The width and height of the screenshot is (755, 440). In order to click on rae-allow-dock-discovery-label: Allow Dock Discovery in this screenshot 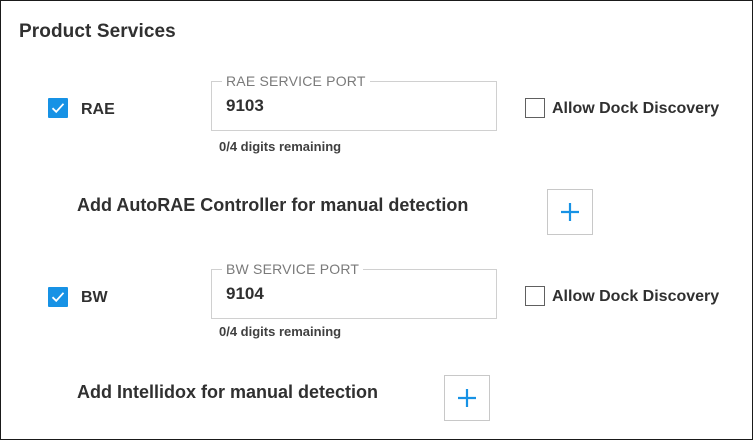, I will do `click(636, 108)`.